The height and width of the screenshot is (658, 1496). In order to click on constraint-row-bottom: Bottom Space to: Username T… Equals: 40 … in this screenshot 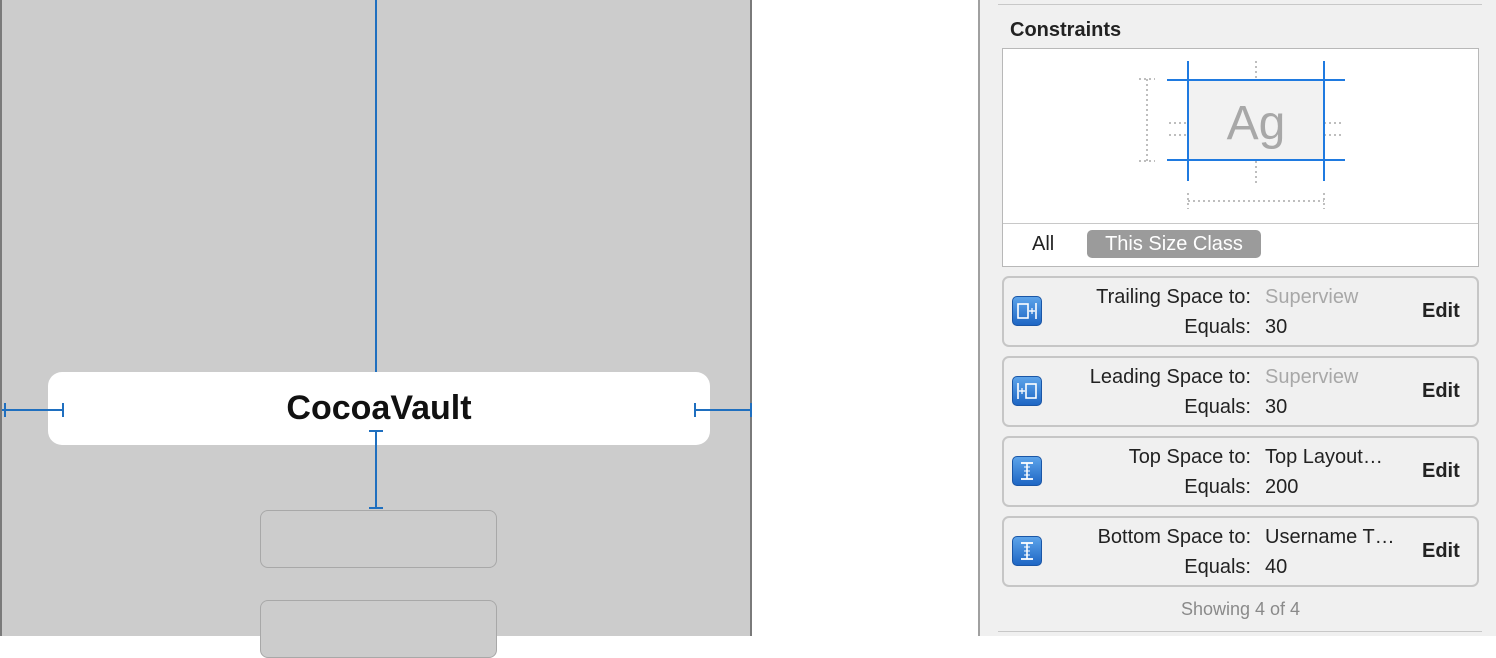, I will do `click(1240, 551)`.